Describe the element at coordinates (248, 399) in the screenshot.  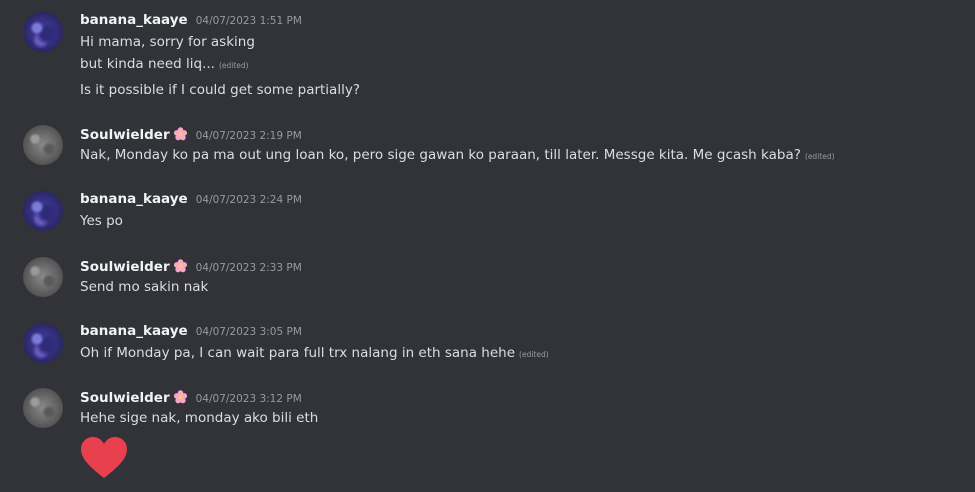
I see `timestamp: 04/07/2023 3:12 PM` at that location.